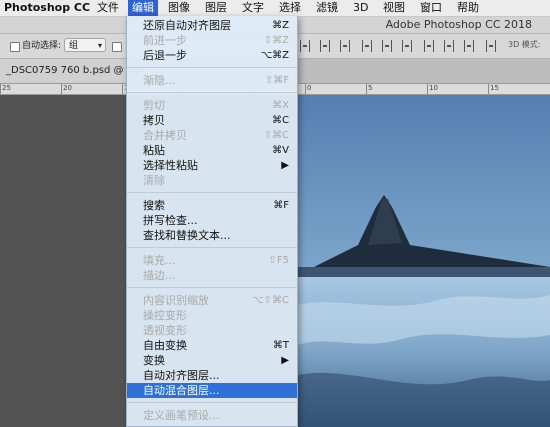  What do you see at coordinates (67, 88) in the screenshot?
I see `ruler-label: 20` at bounding box center [67, 88].